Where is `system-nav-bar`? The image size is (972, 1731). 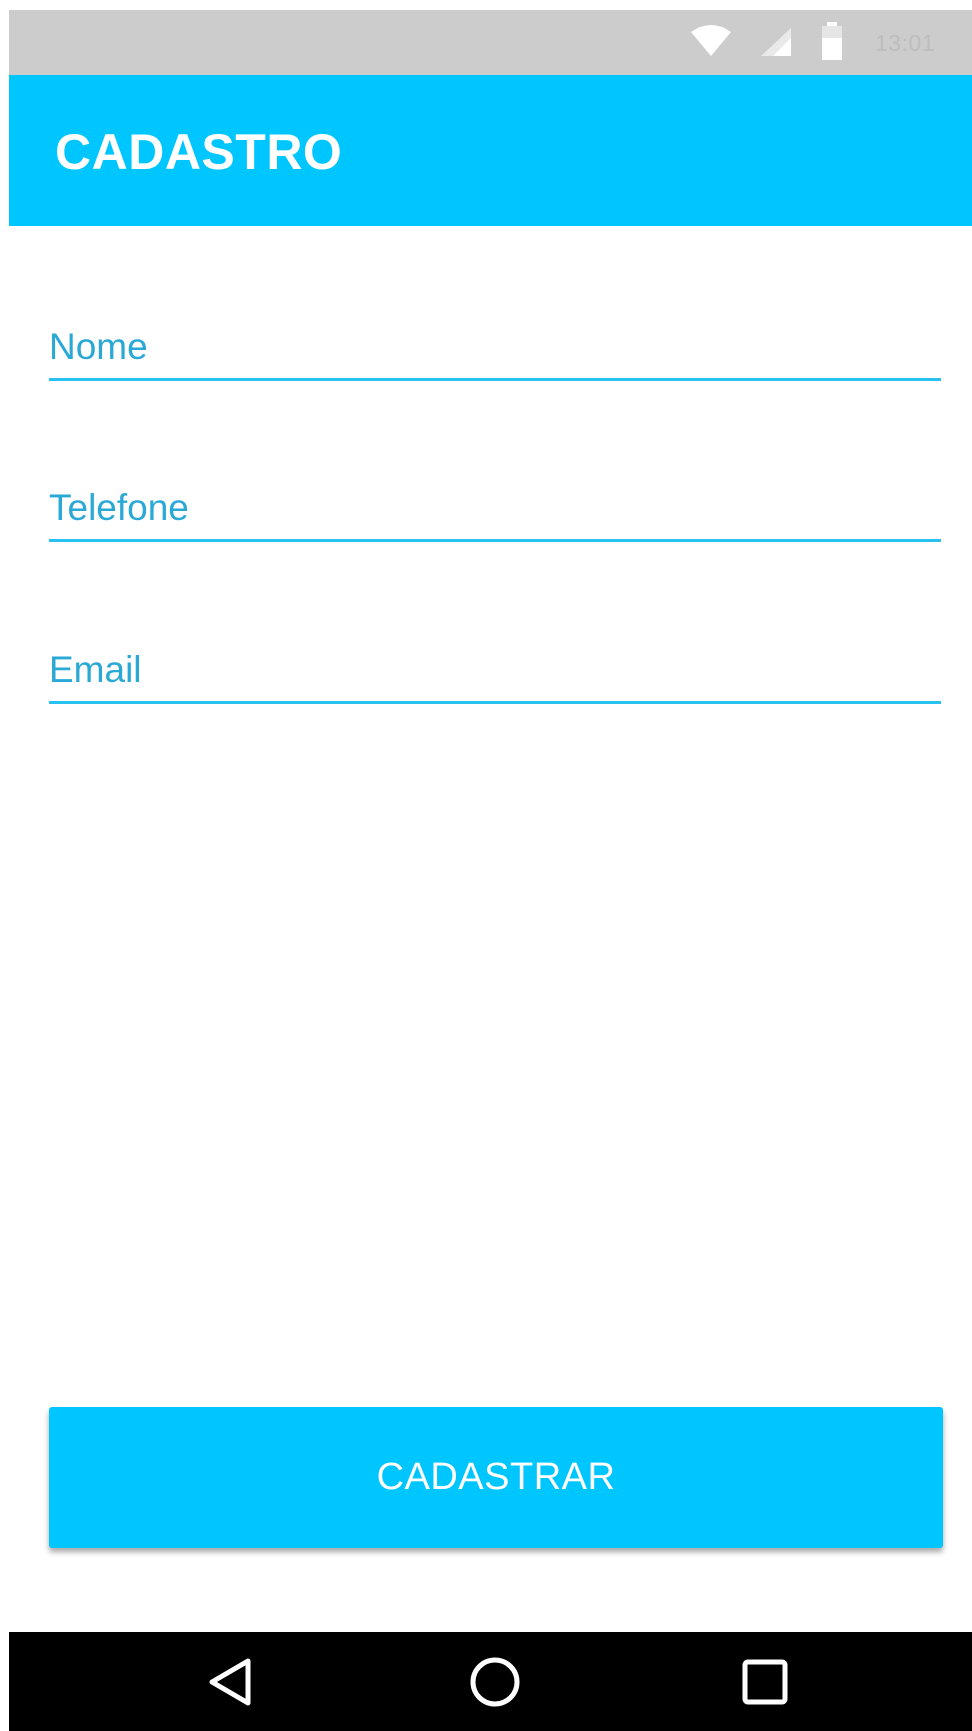 system-nav-bar is located at coordinates (490, 1681).